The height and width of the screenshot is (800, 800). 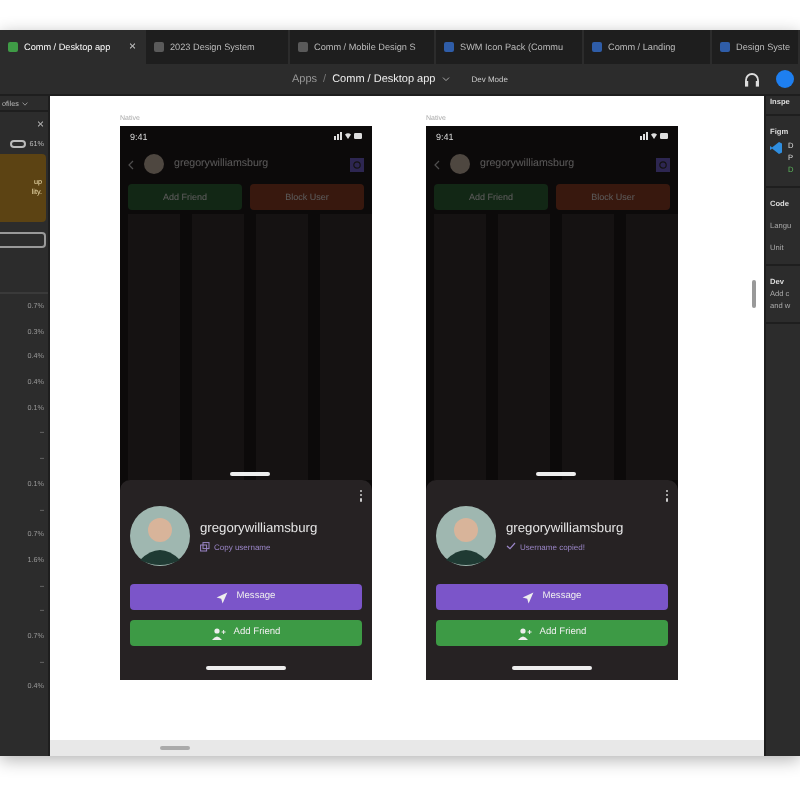 What do you see at coordinates (23, 240) in the screenshot?
I see `panel-button` at bounding box center [23, 240].